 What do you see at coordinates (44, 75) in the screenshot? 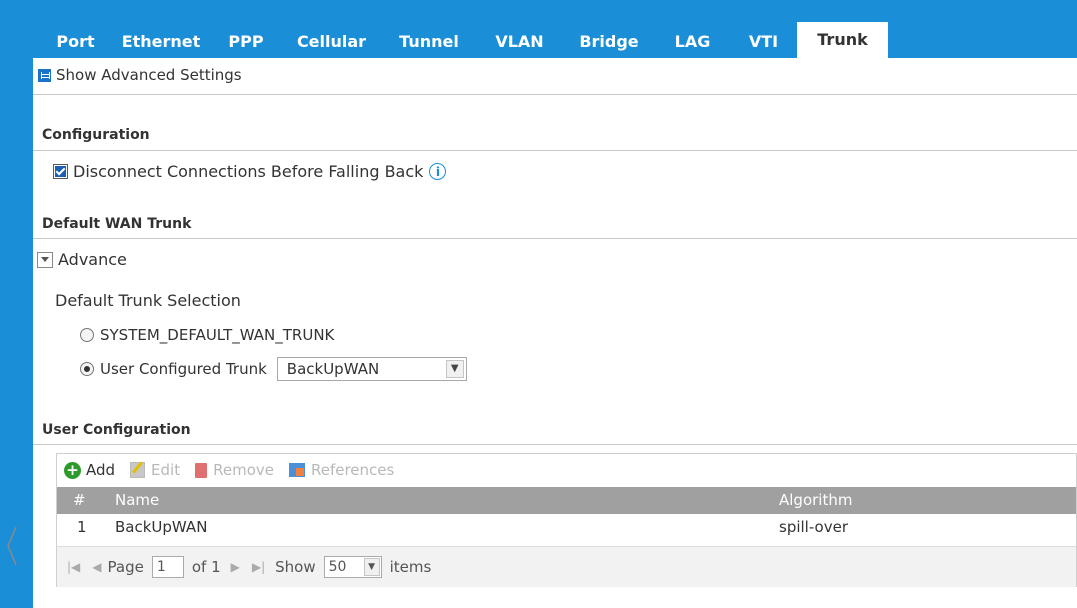
I see `table-icon` at bounding box center [44, 75].